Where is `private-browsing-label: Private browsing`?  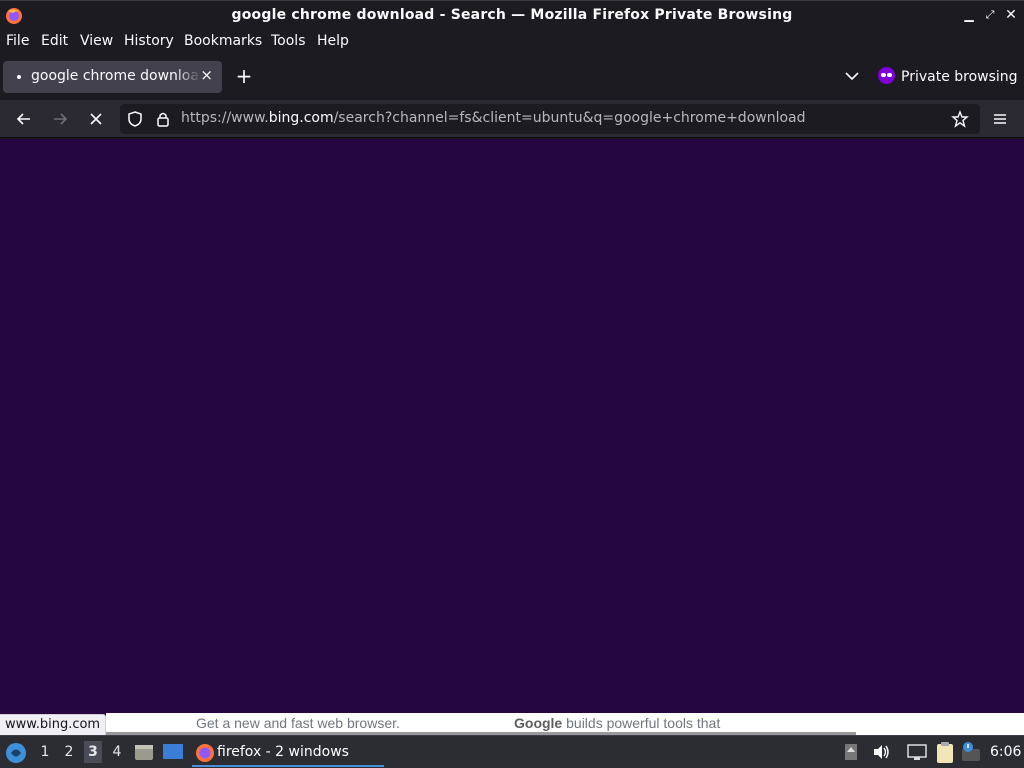
private-browsing-label: Private browsing is located at coordinates (959, 77).